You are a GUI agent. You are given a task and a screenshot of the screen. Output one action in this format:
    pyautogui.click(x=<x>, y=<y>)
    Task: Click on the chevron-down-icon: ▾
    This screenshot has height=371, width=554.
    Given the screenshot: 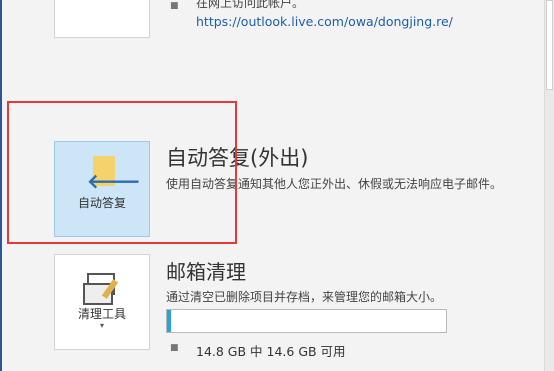 What is the action you would take?
    pyautogui.click(x=101, y=325)
    